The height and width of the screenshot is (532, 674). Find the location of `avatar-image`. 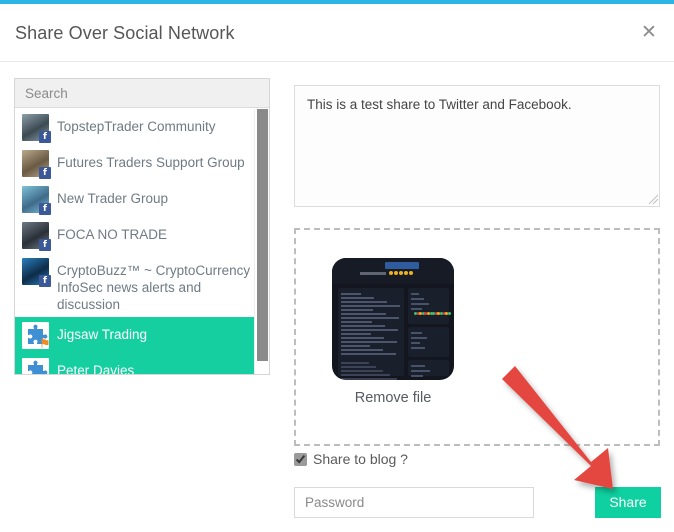

avatar-image is located at coordinates (35, 366).